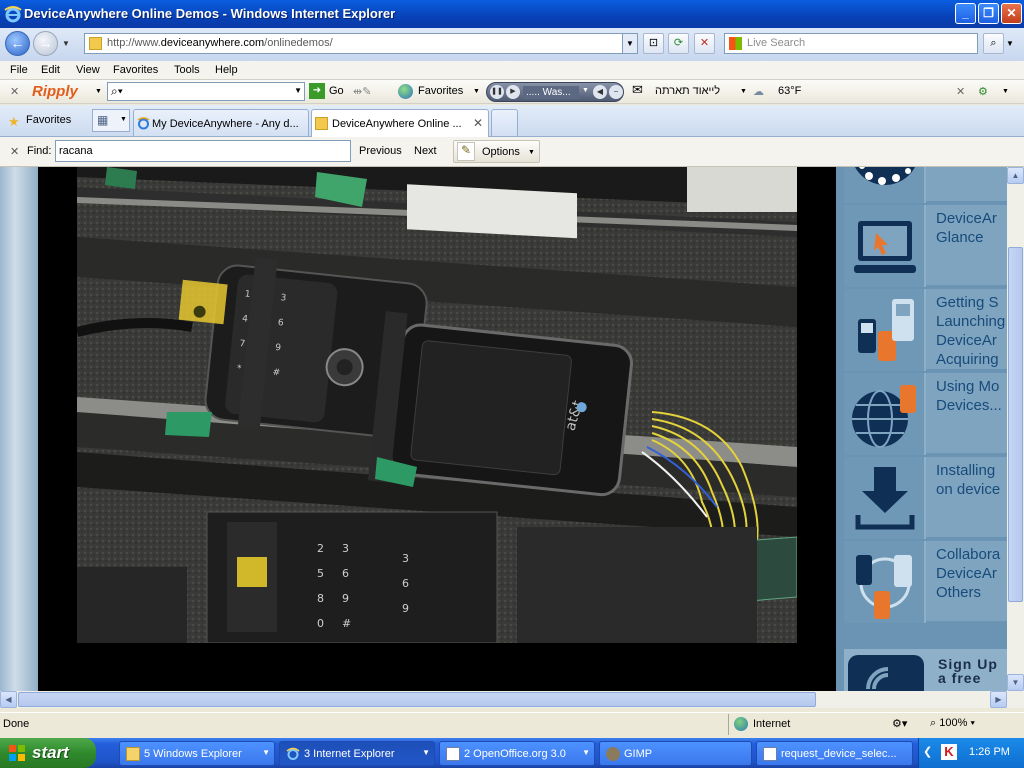 The height and width of the screenshot is (768, 1024). What do you see at coordinates (39, 151) in the screenshot?
I see `find-label: Find:` at bounding box center [39, 151].